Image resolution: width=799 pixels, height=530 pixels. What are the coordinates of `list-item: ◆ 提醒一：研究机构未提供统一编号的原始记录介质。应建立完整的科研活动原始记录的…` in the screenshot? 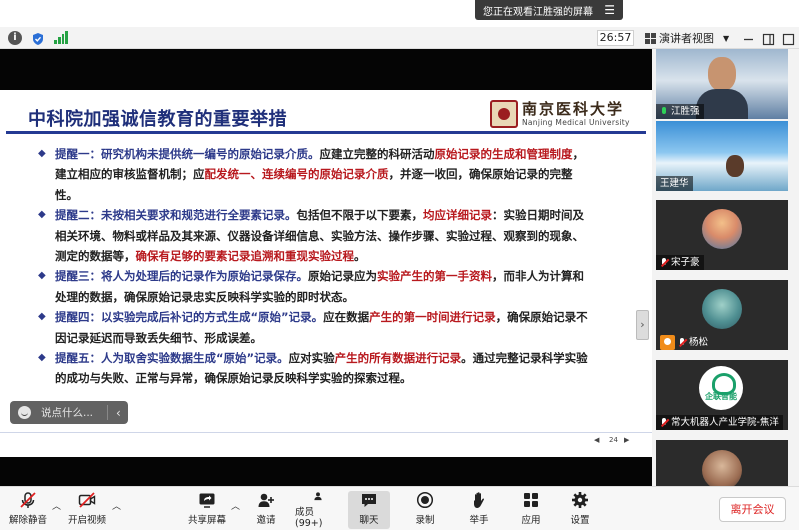 It's located at (304, 174).